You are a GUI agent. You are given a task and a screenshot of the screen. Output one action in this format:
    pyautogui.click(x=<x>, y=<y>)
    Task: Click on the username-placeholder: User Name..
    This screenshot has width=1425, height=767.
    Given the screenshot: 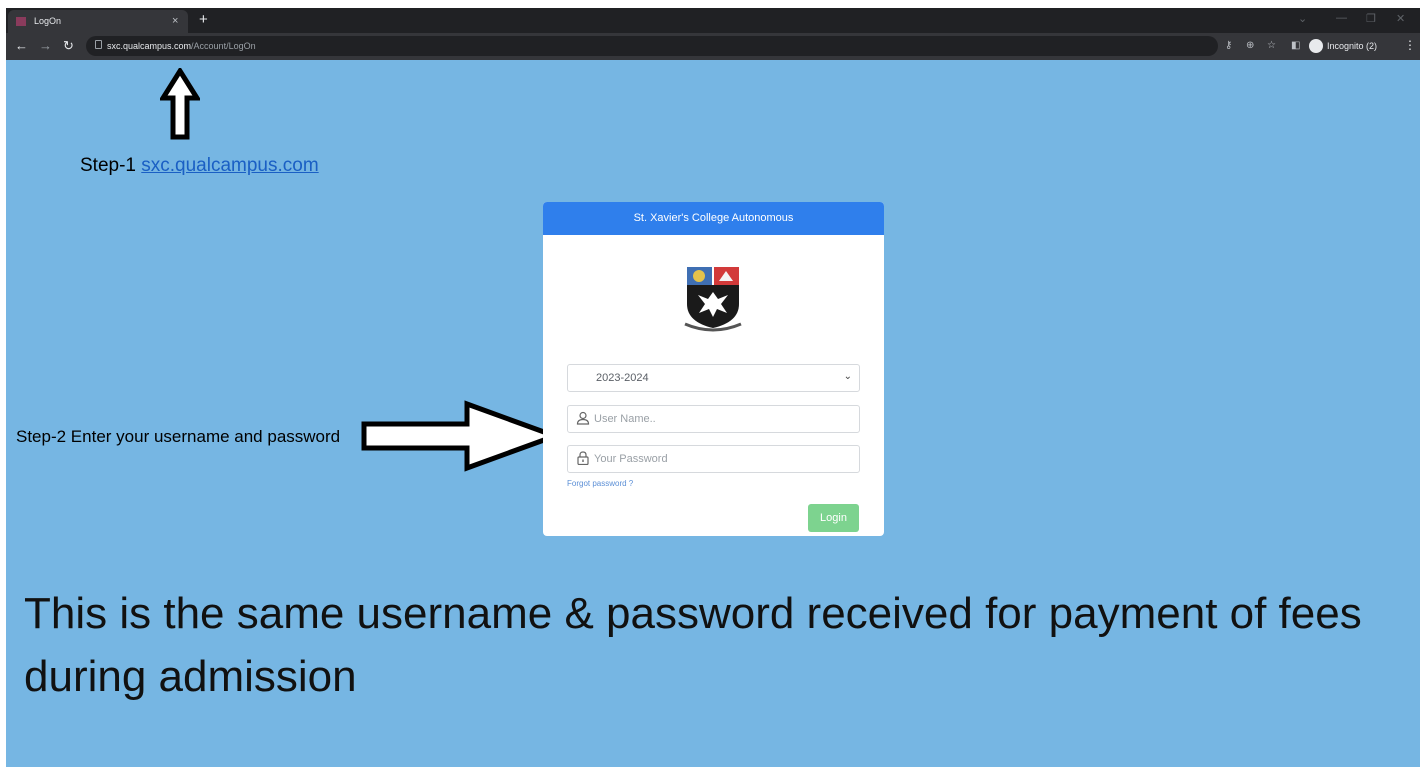 What is the action you would take?
    pyautogui.click(x=625, y=419)
    